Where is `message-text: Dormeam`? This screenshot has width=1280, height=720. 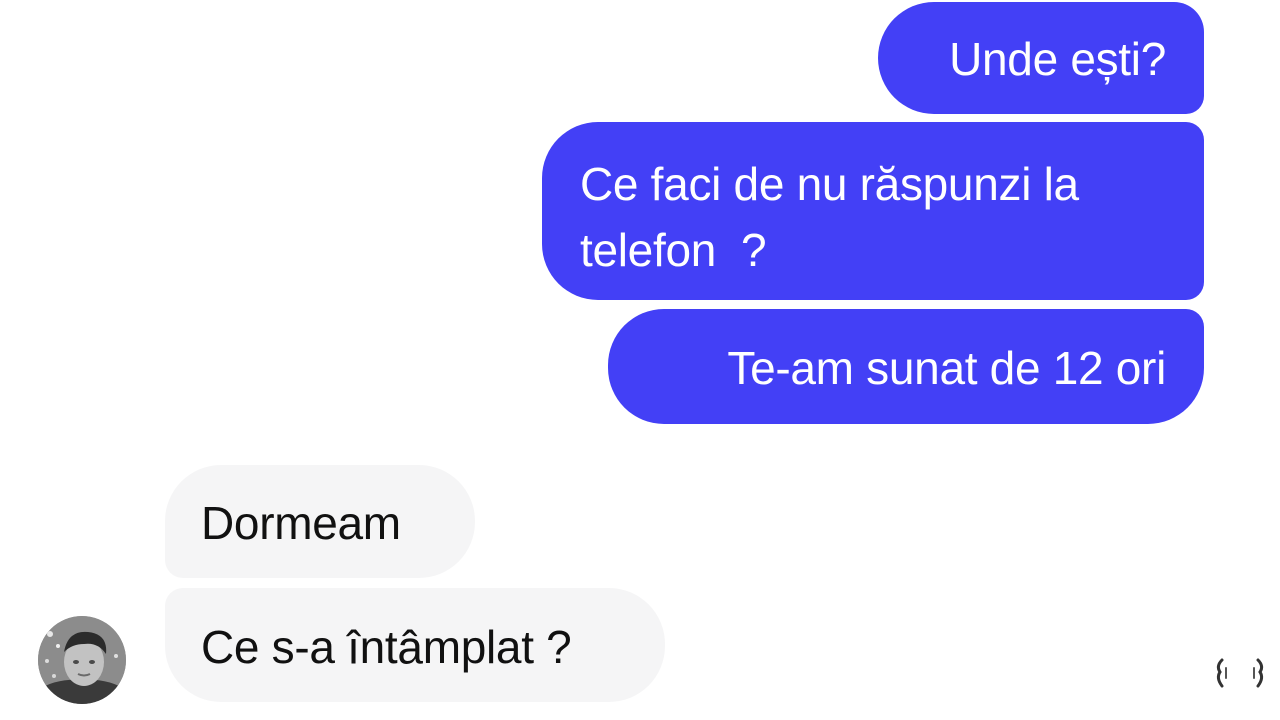
message-text: Dormeam is located at coordinates (301, 523).